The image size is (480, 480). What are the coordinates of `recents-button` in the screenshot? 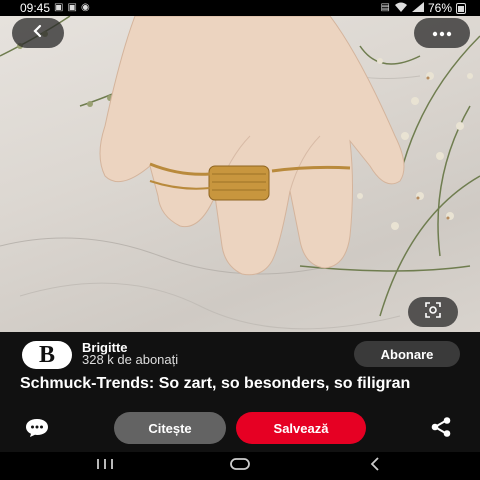 It's located at (105, 466).